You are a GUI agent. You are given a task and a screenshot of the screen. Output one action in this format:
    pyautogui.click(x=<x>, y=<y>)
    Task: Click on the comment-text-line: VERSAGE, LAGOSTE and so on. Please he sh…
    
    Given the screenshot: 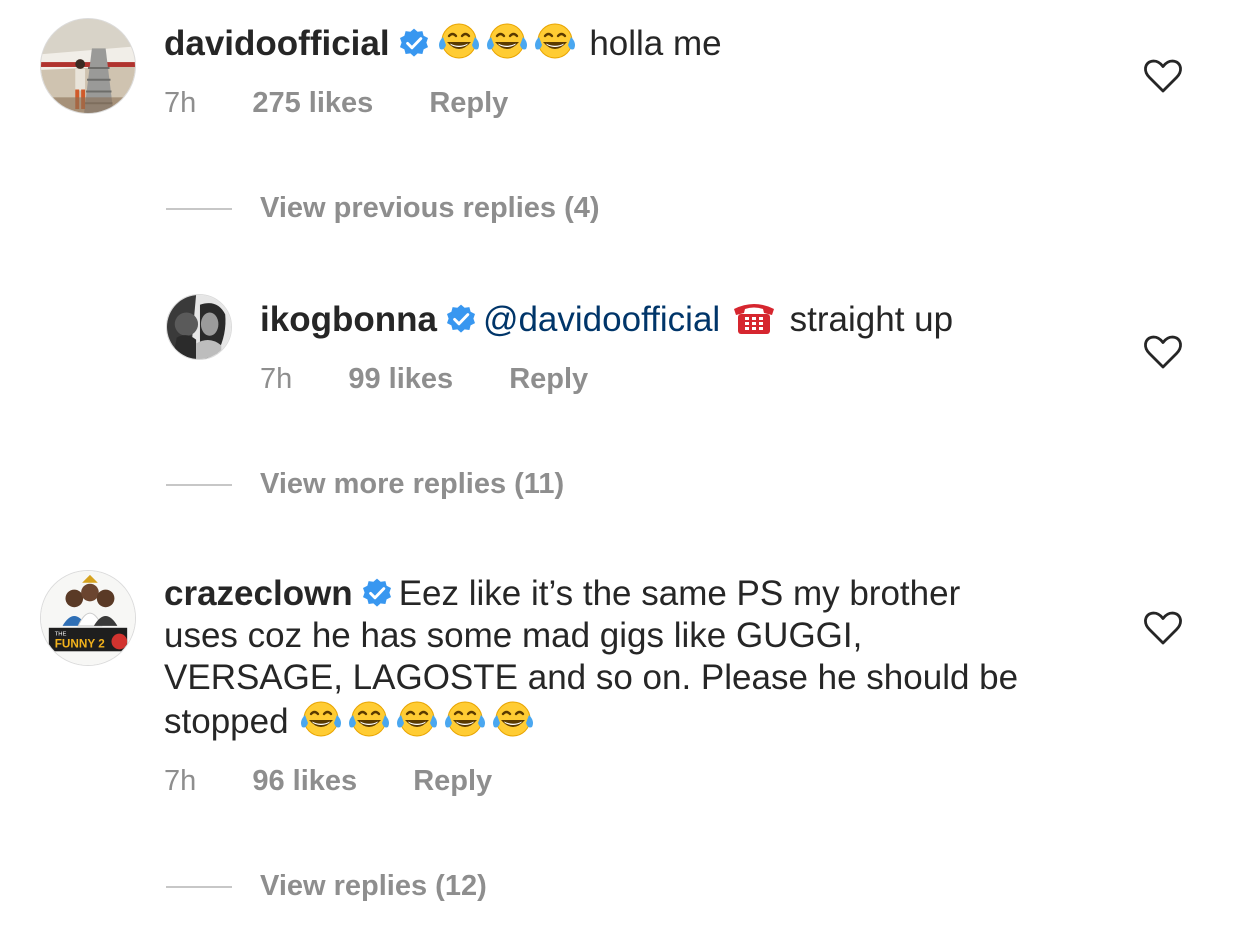 What is the action you would take?
    pyautogui.click(x=591, y=677)
    